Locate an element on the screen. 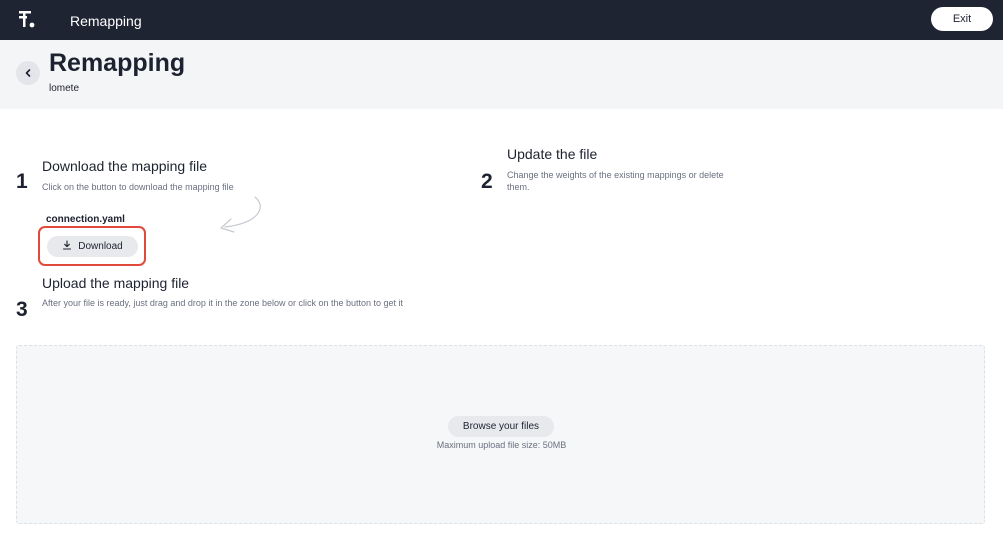  chevron-left-icon is located at coordinates (28, 73).